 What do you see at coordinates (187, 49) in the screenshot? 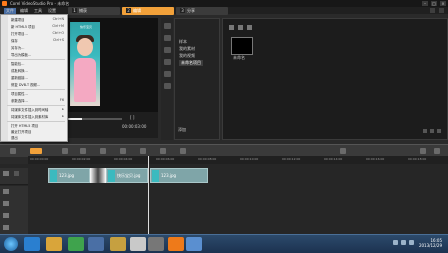
I see `library-folder: 我的素材` at bounding box center [187, 49].